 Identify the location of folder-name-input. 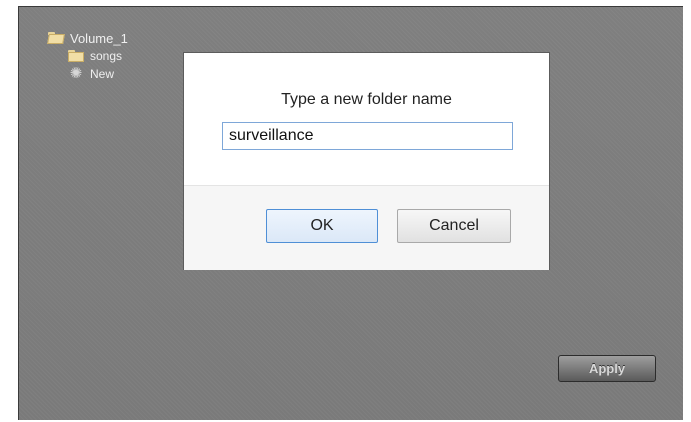
(367, 136).